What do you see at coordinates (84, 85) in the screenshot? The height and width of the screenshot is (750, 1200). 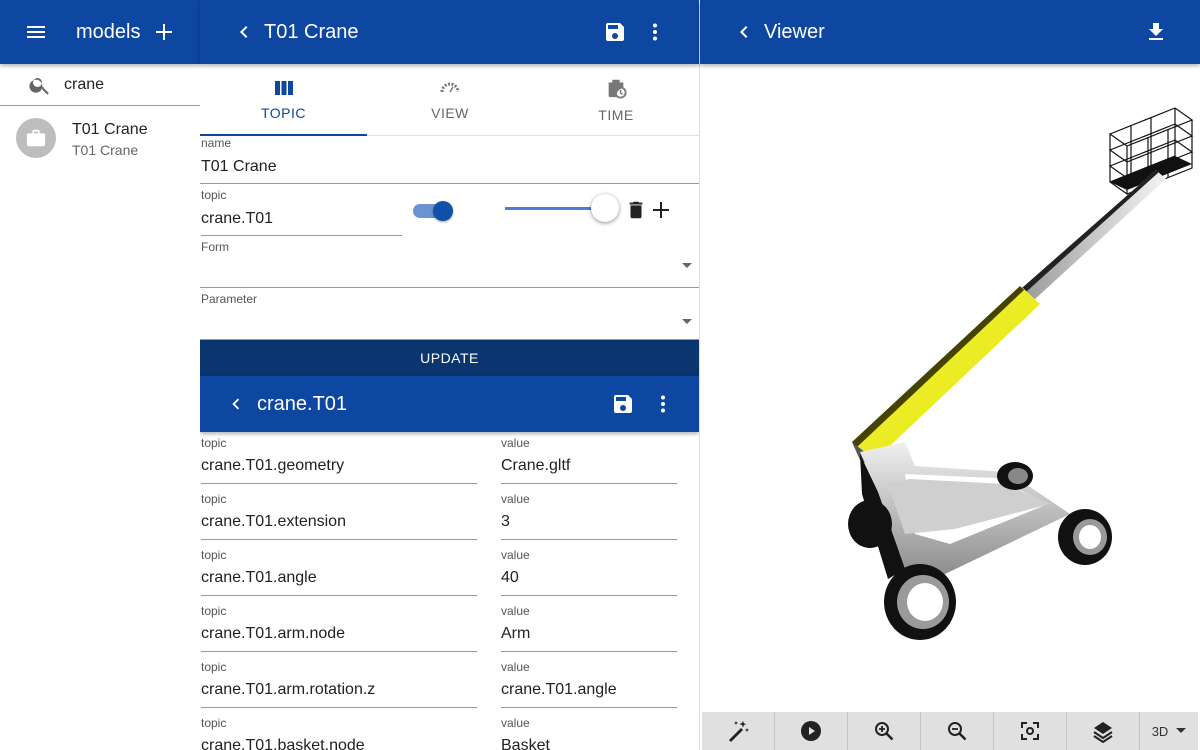 I see `search-input: crane` at bounding box center [84, 85].